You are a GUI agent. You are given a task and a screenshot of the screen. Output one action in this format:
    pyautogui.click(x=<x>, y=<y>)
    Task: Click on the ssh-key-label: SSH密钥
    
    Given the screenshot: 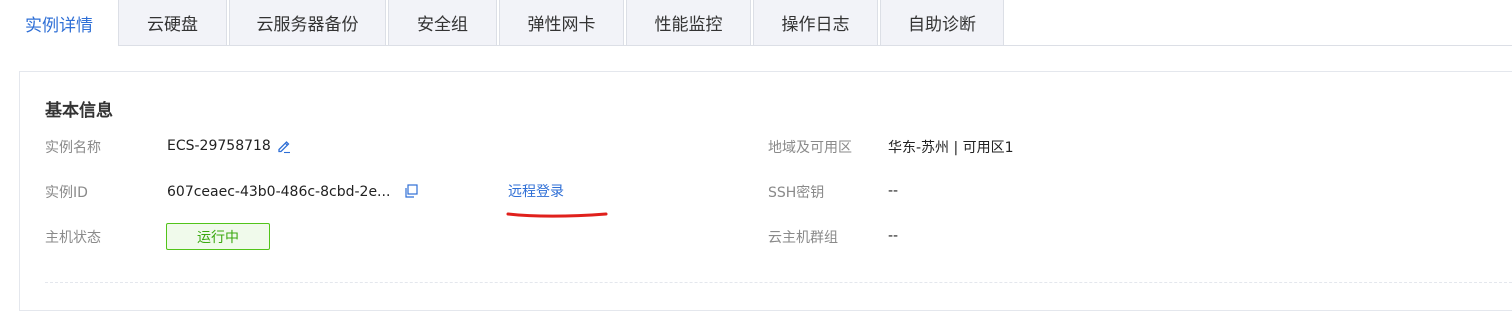 What is the action you would take?
    pyautogui.click(x=796, y=193)
    